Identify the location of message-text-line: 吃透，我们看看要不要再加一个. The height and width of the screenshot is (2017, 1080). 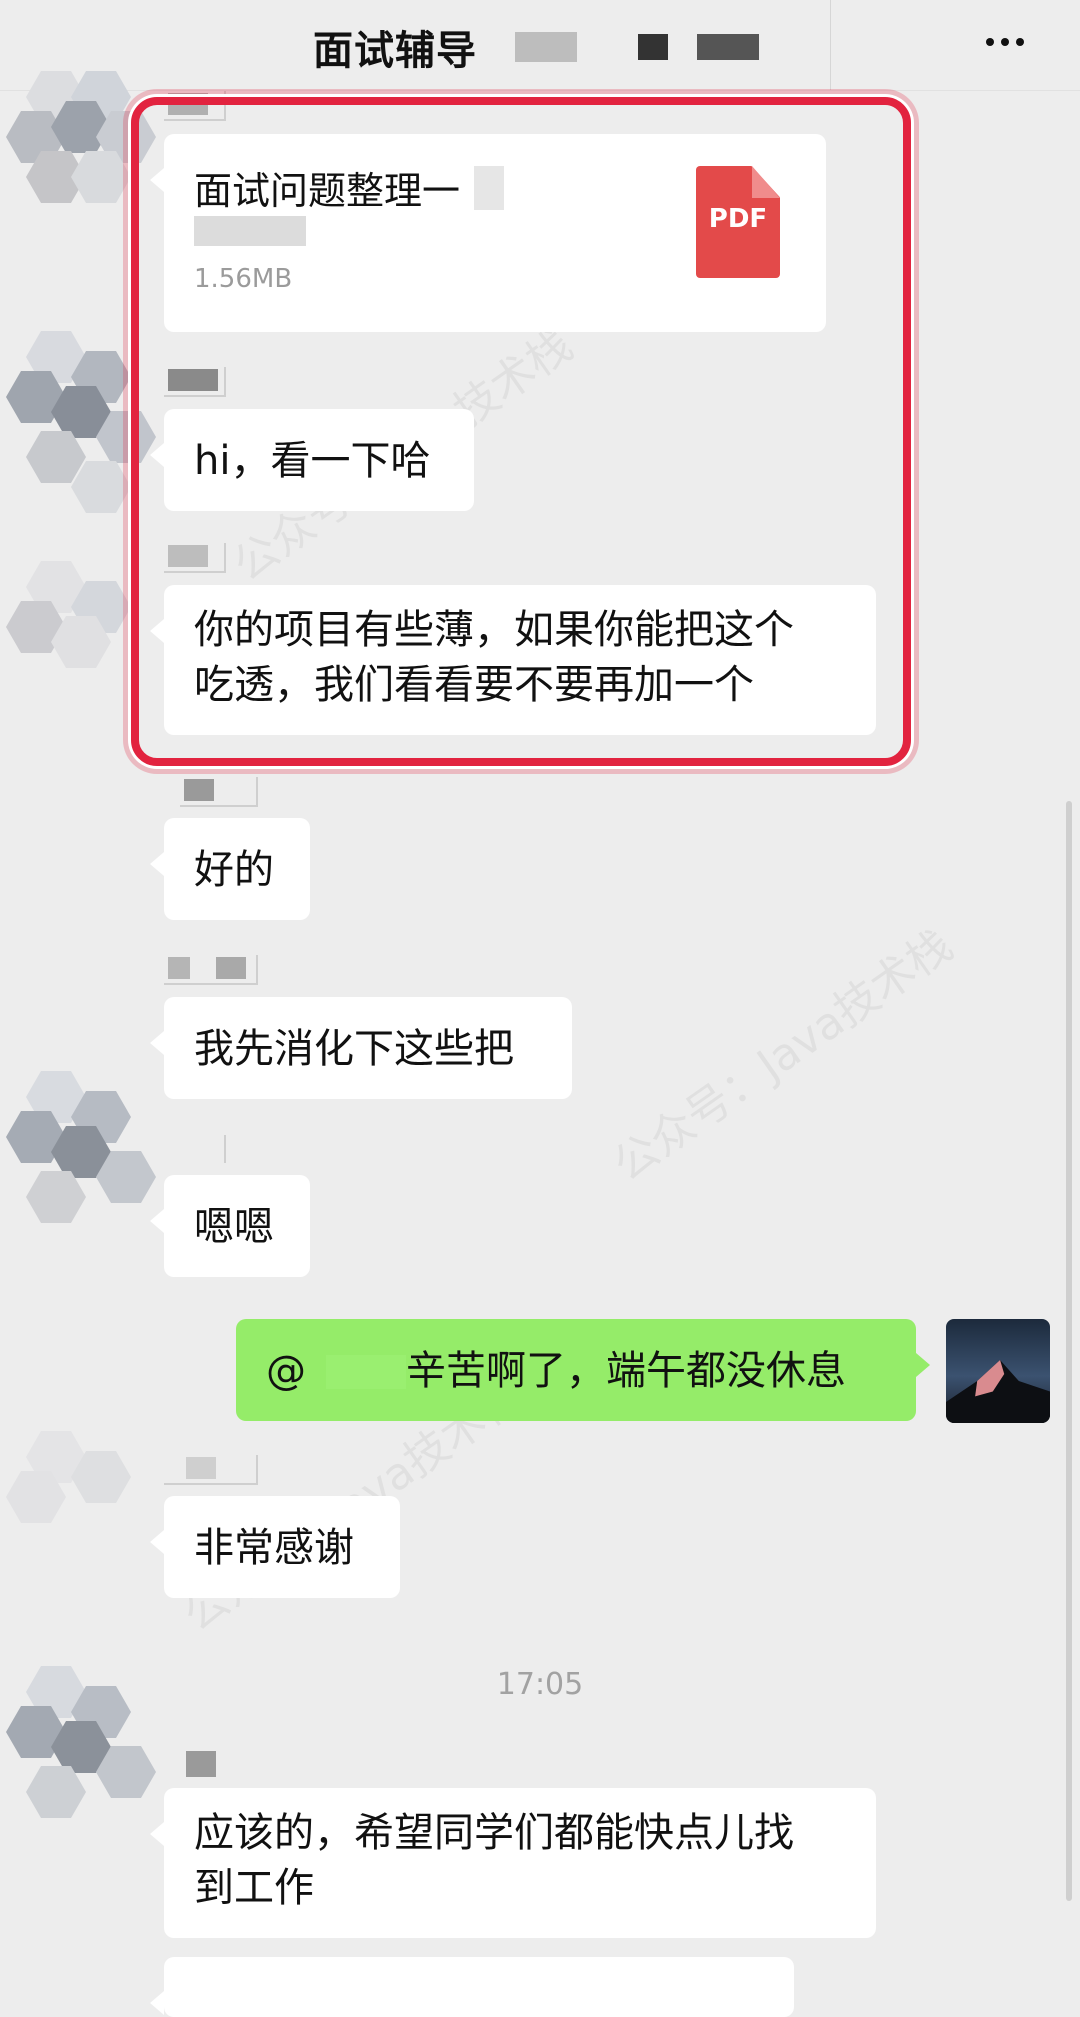
(474, 685).